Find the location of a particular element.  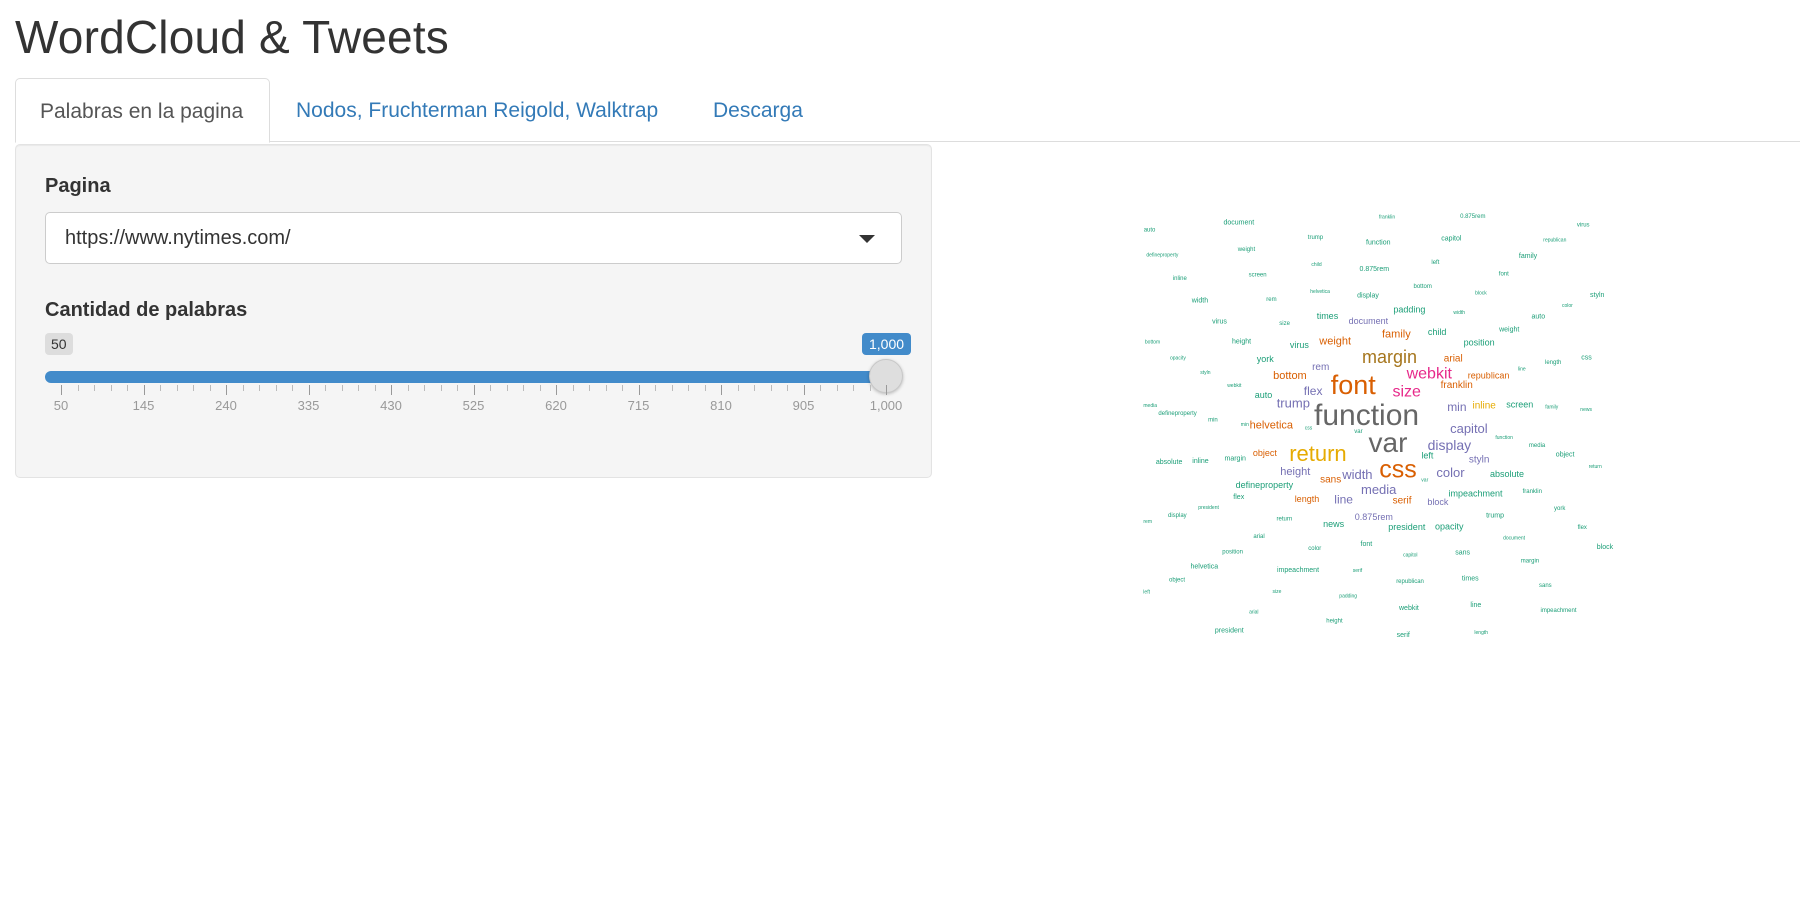

word-cloud-word: screen is located at coordinates (1519, 405).